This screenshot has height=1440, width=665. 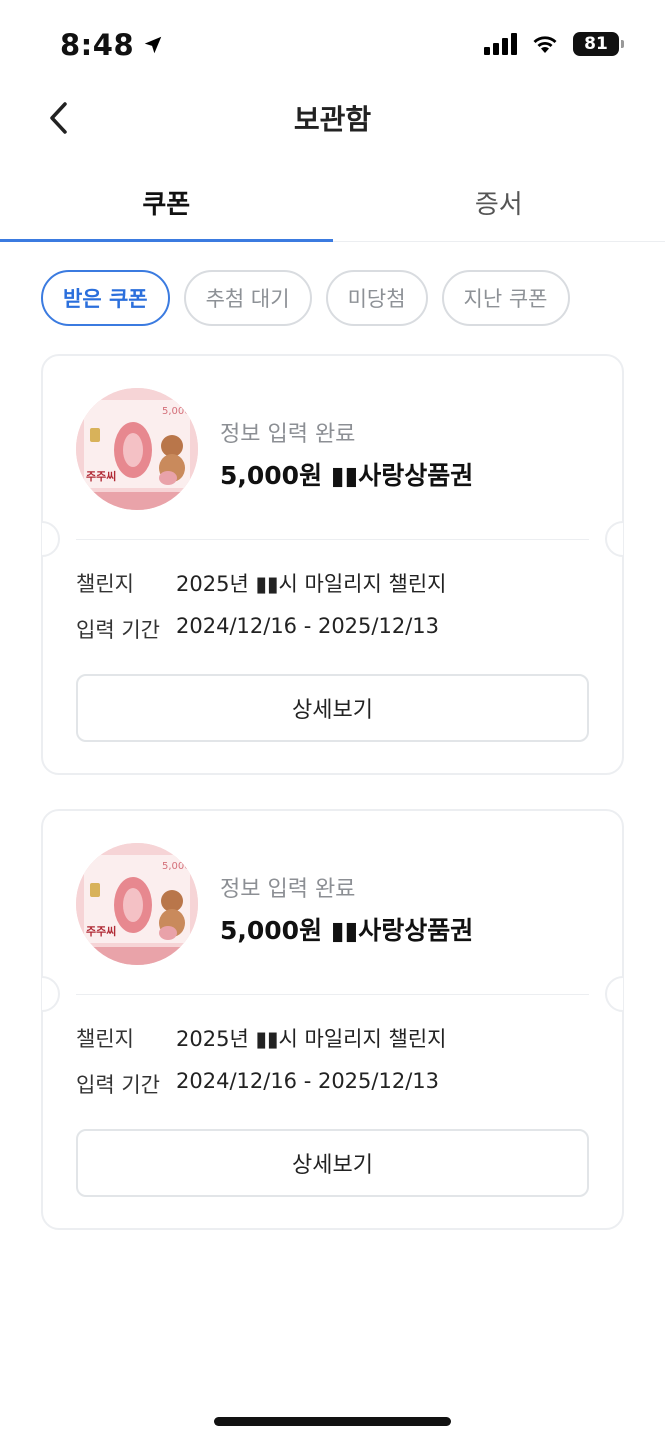 I want to click on tab-bar: 쿠폰 증서, so click(x=332, y=206).